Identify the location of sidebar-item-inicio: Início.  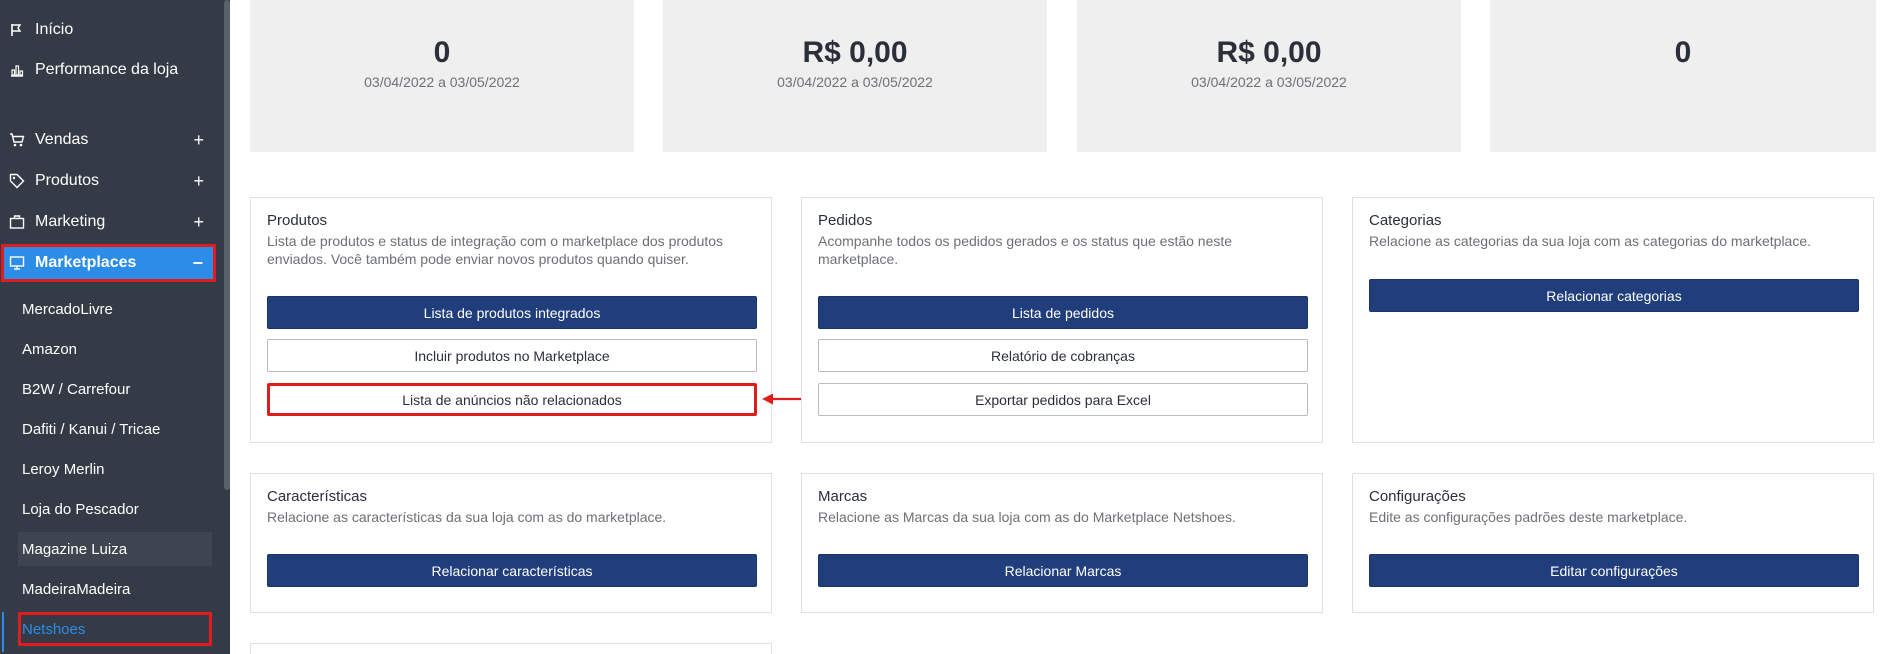
(111, 30).